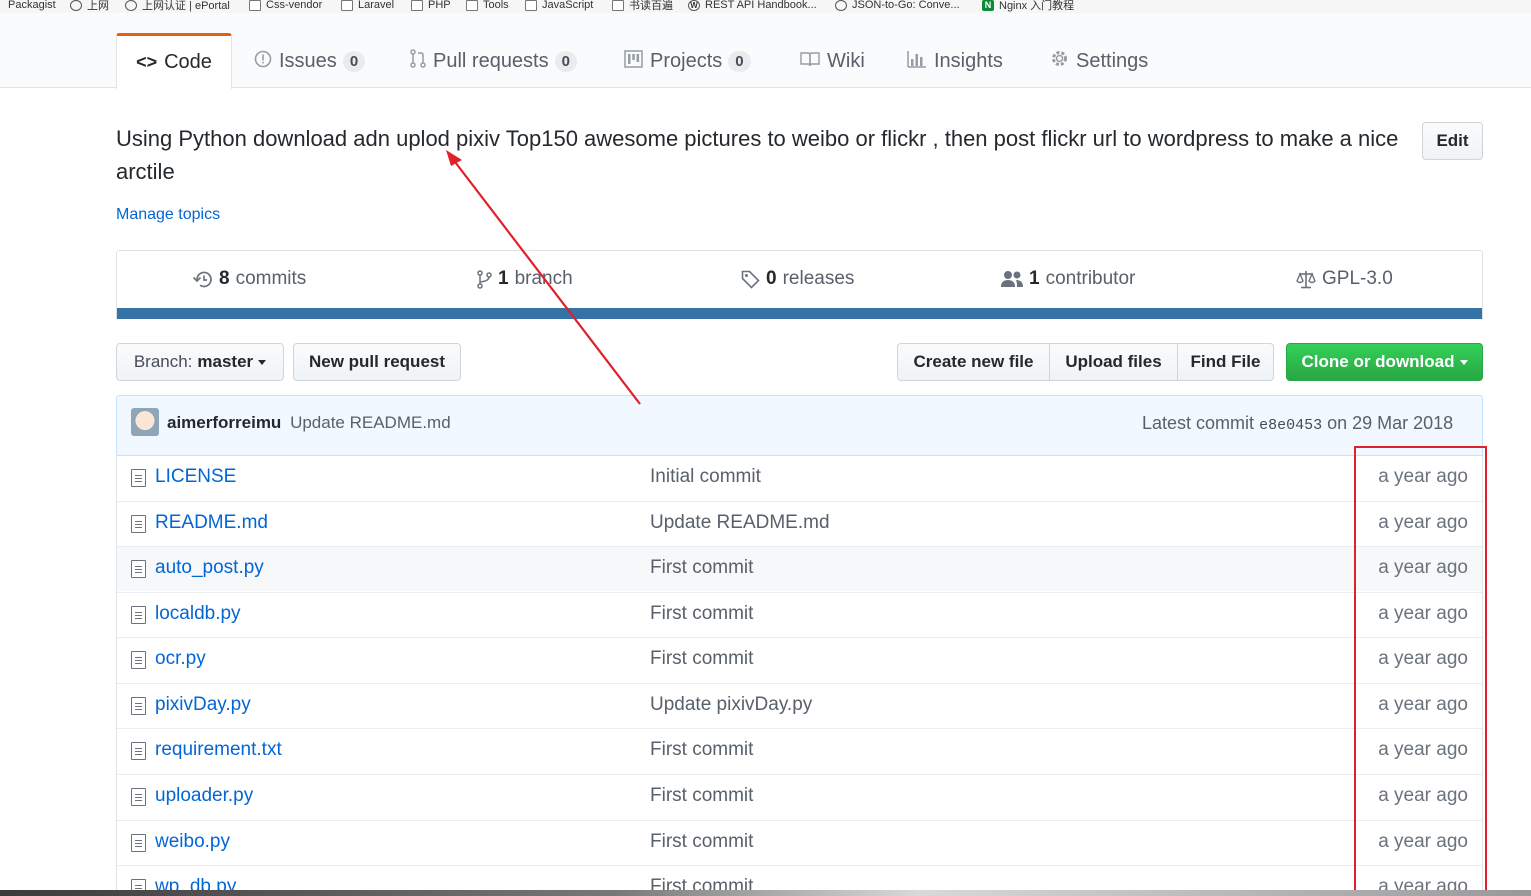 Image resolution: width=1531 pixels, height=896 pixels. Describe the element at coordinates (1390, 423) in the screenshot. I see `commit-date: on 29 Mar 2018` at that location.